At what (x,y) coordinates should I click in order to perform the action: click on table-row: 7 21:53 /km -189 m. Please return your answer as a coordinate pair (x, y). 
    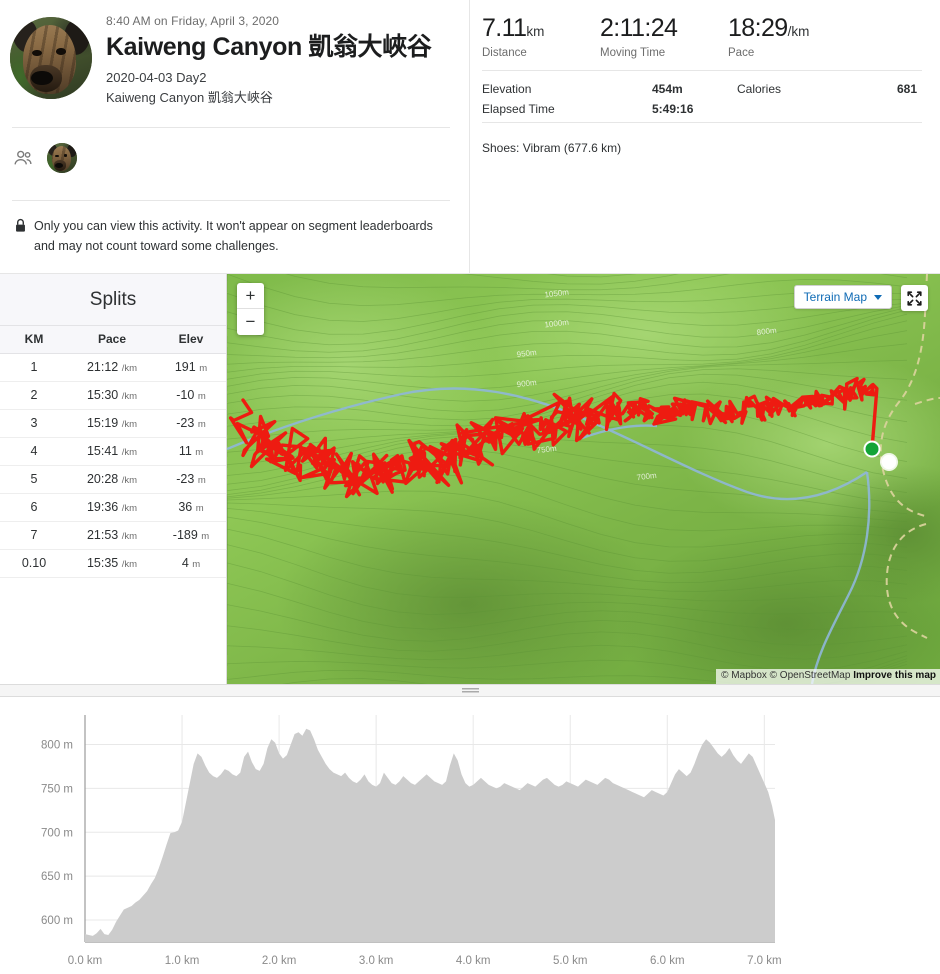
    Looking at the image, I should click on (113, 535).